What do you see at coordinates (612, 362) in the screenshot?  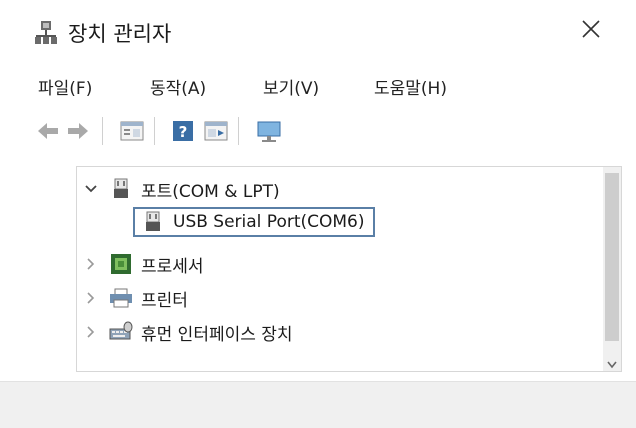 I see `scroll-down-arrow-icon` at bounding box center [612, 362].